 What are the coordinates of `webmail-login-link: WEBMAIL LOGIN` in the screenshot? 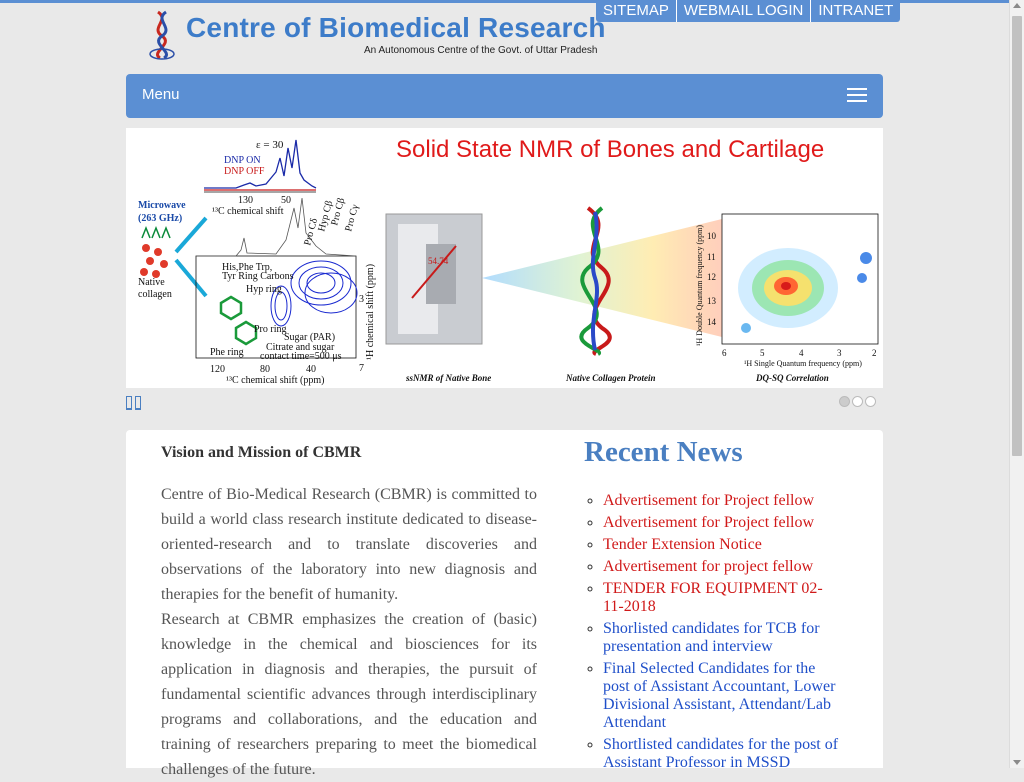 It's located at (742, 11).